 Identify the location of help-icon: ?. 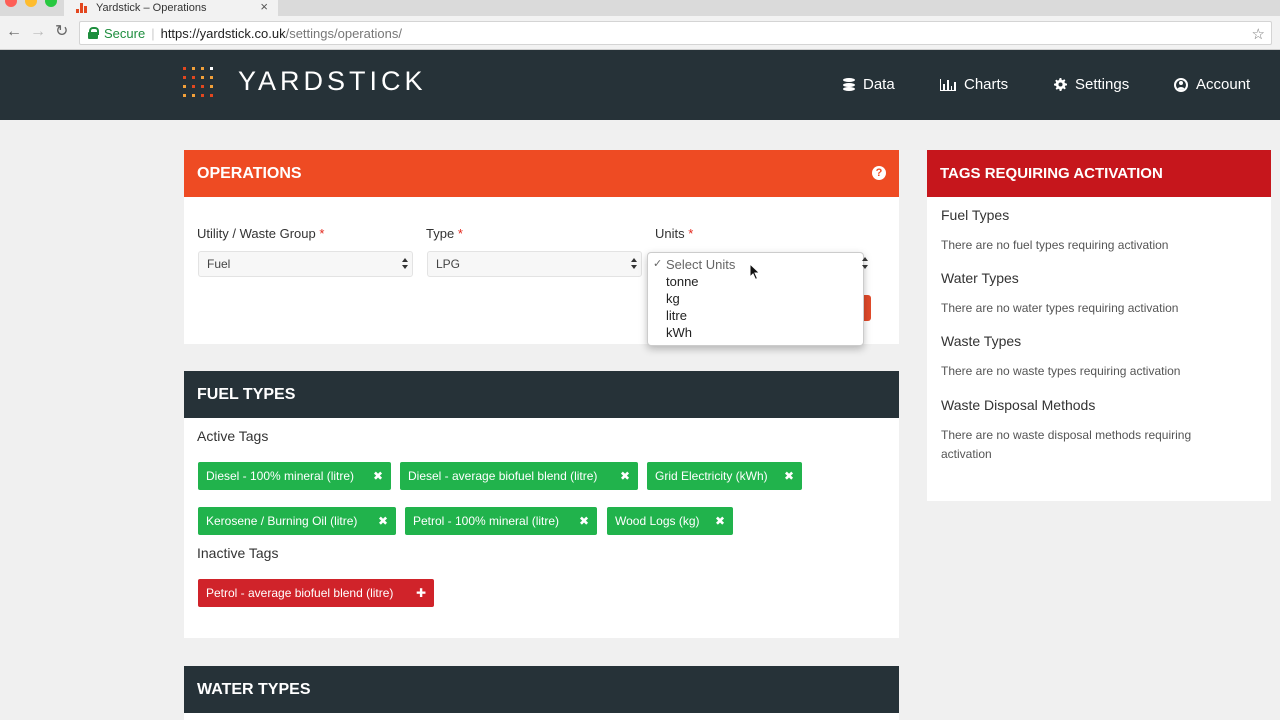
(879, 173).